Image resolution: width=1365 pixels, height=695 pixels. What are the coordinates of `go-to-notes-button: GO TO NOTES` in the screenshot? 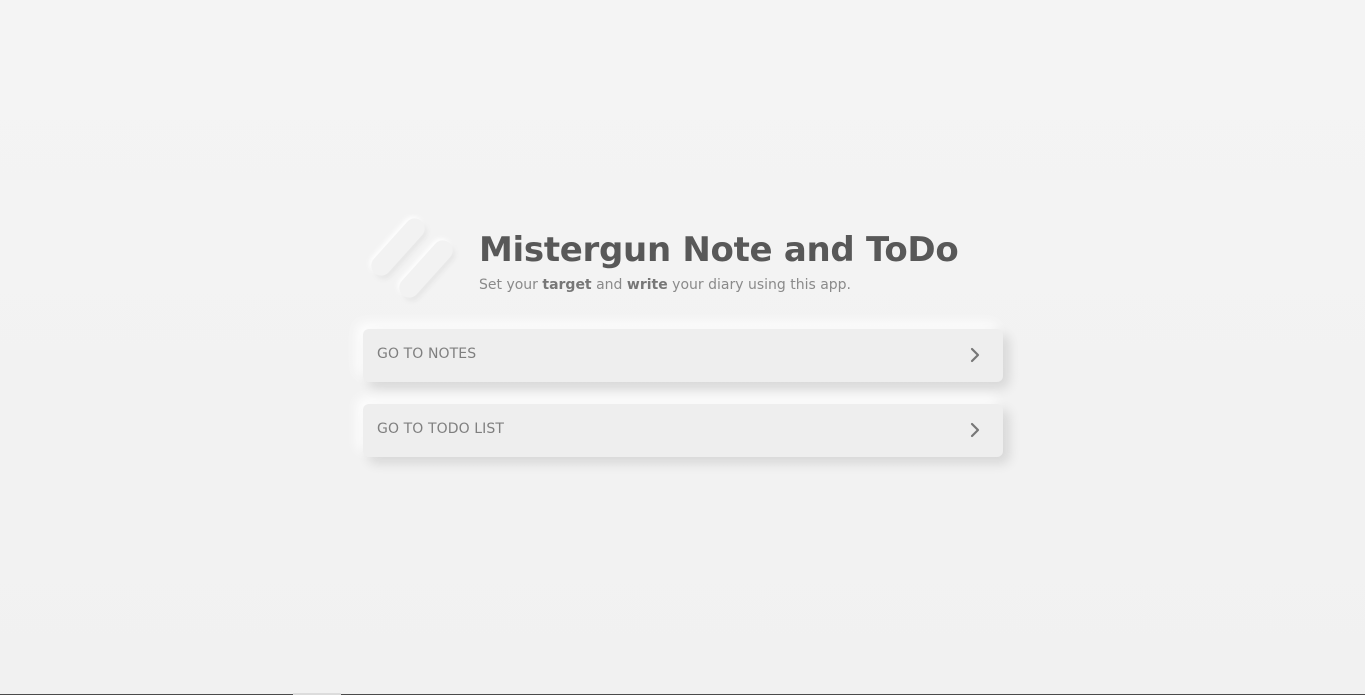 It's located at (683, 355).